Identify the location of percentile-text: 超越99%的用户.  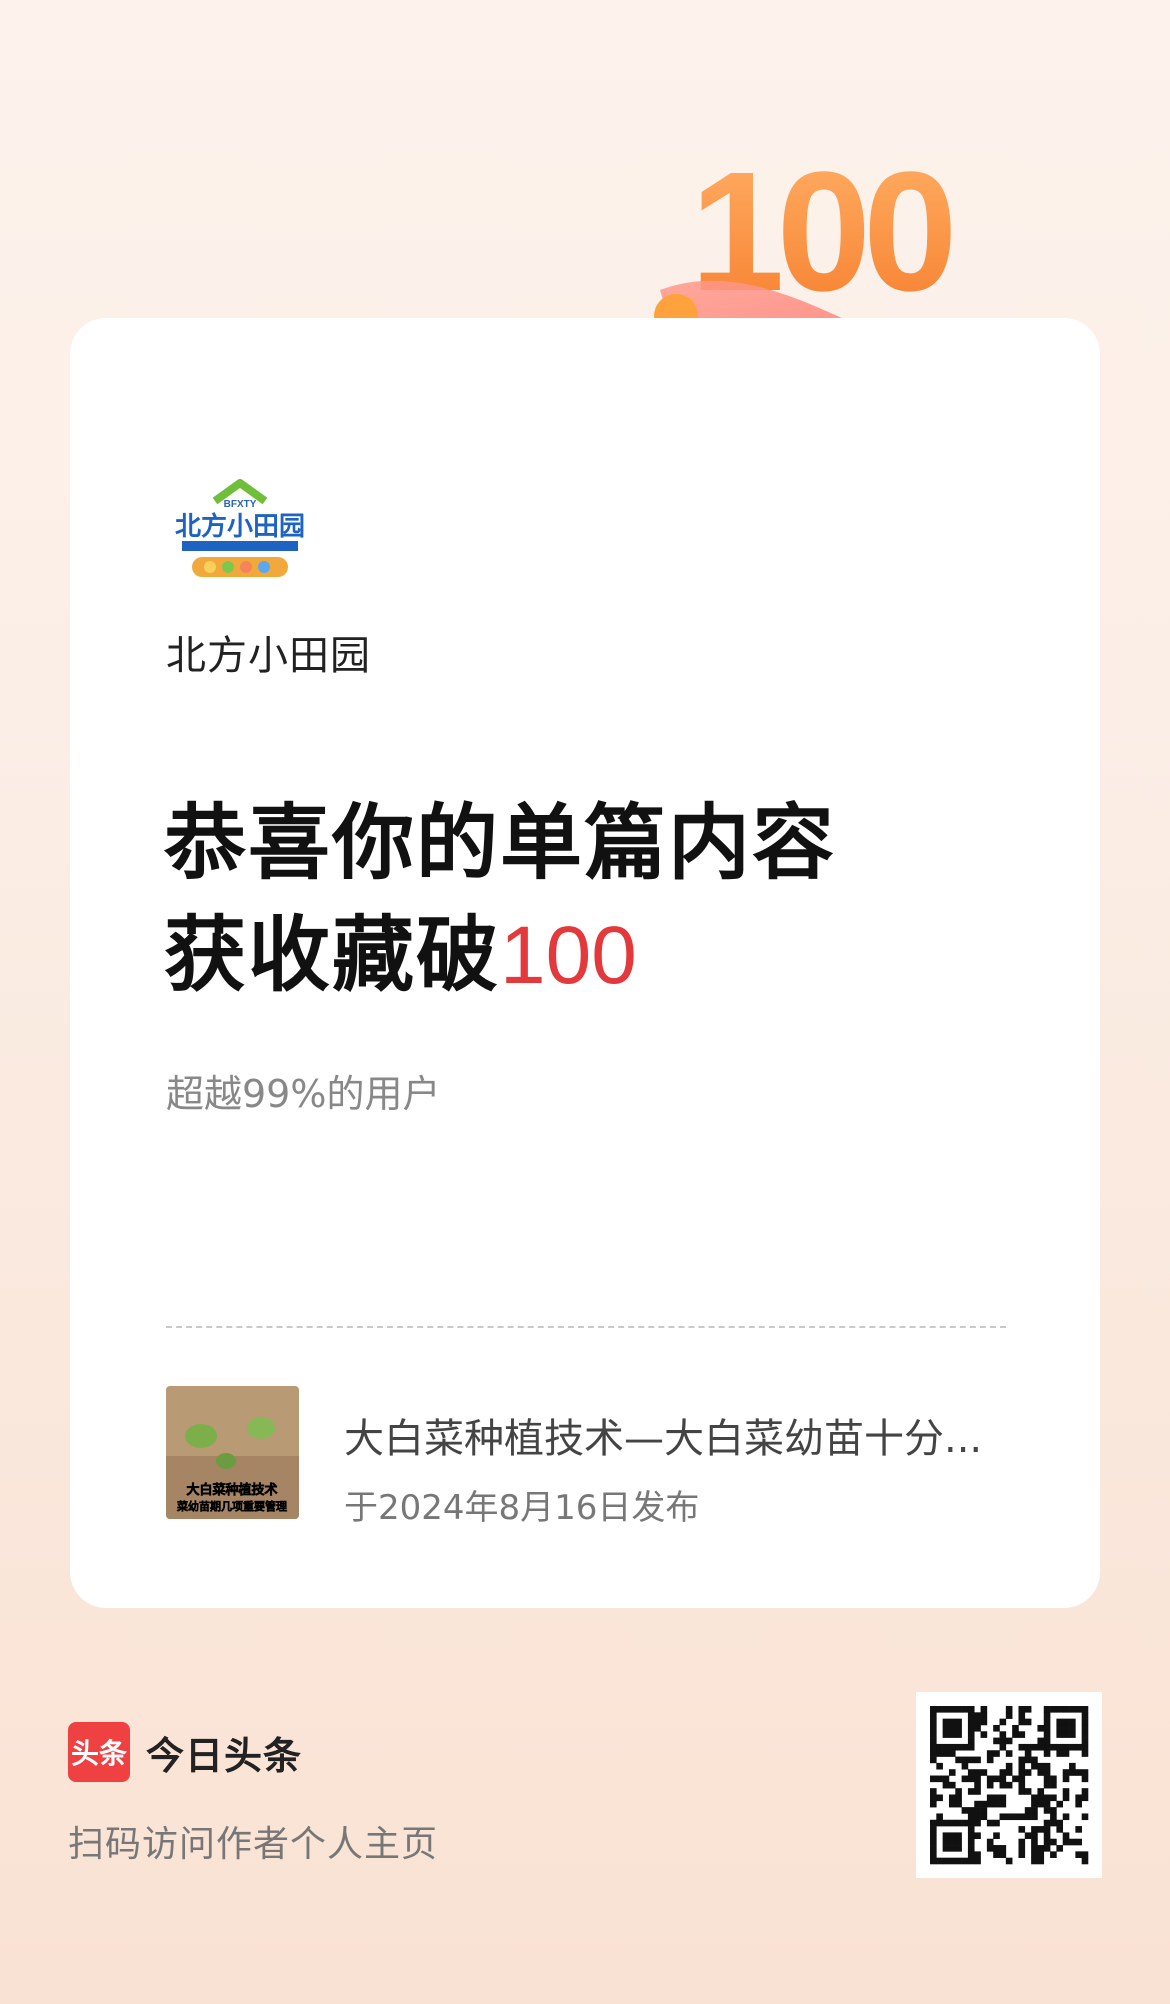
(303, 1094).